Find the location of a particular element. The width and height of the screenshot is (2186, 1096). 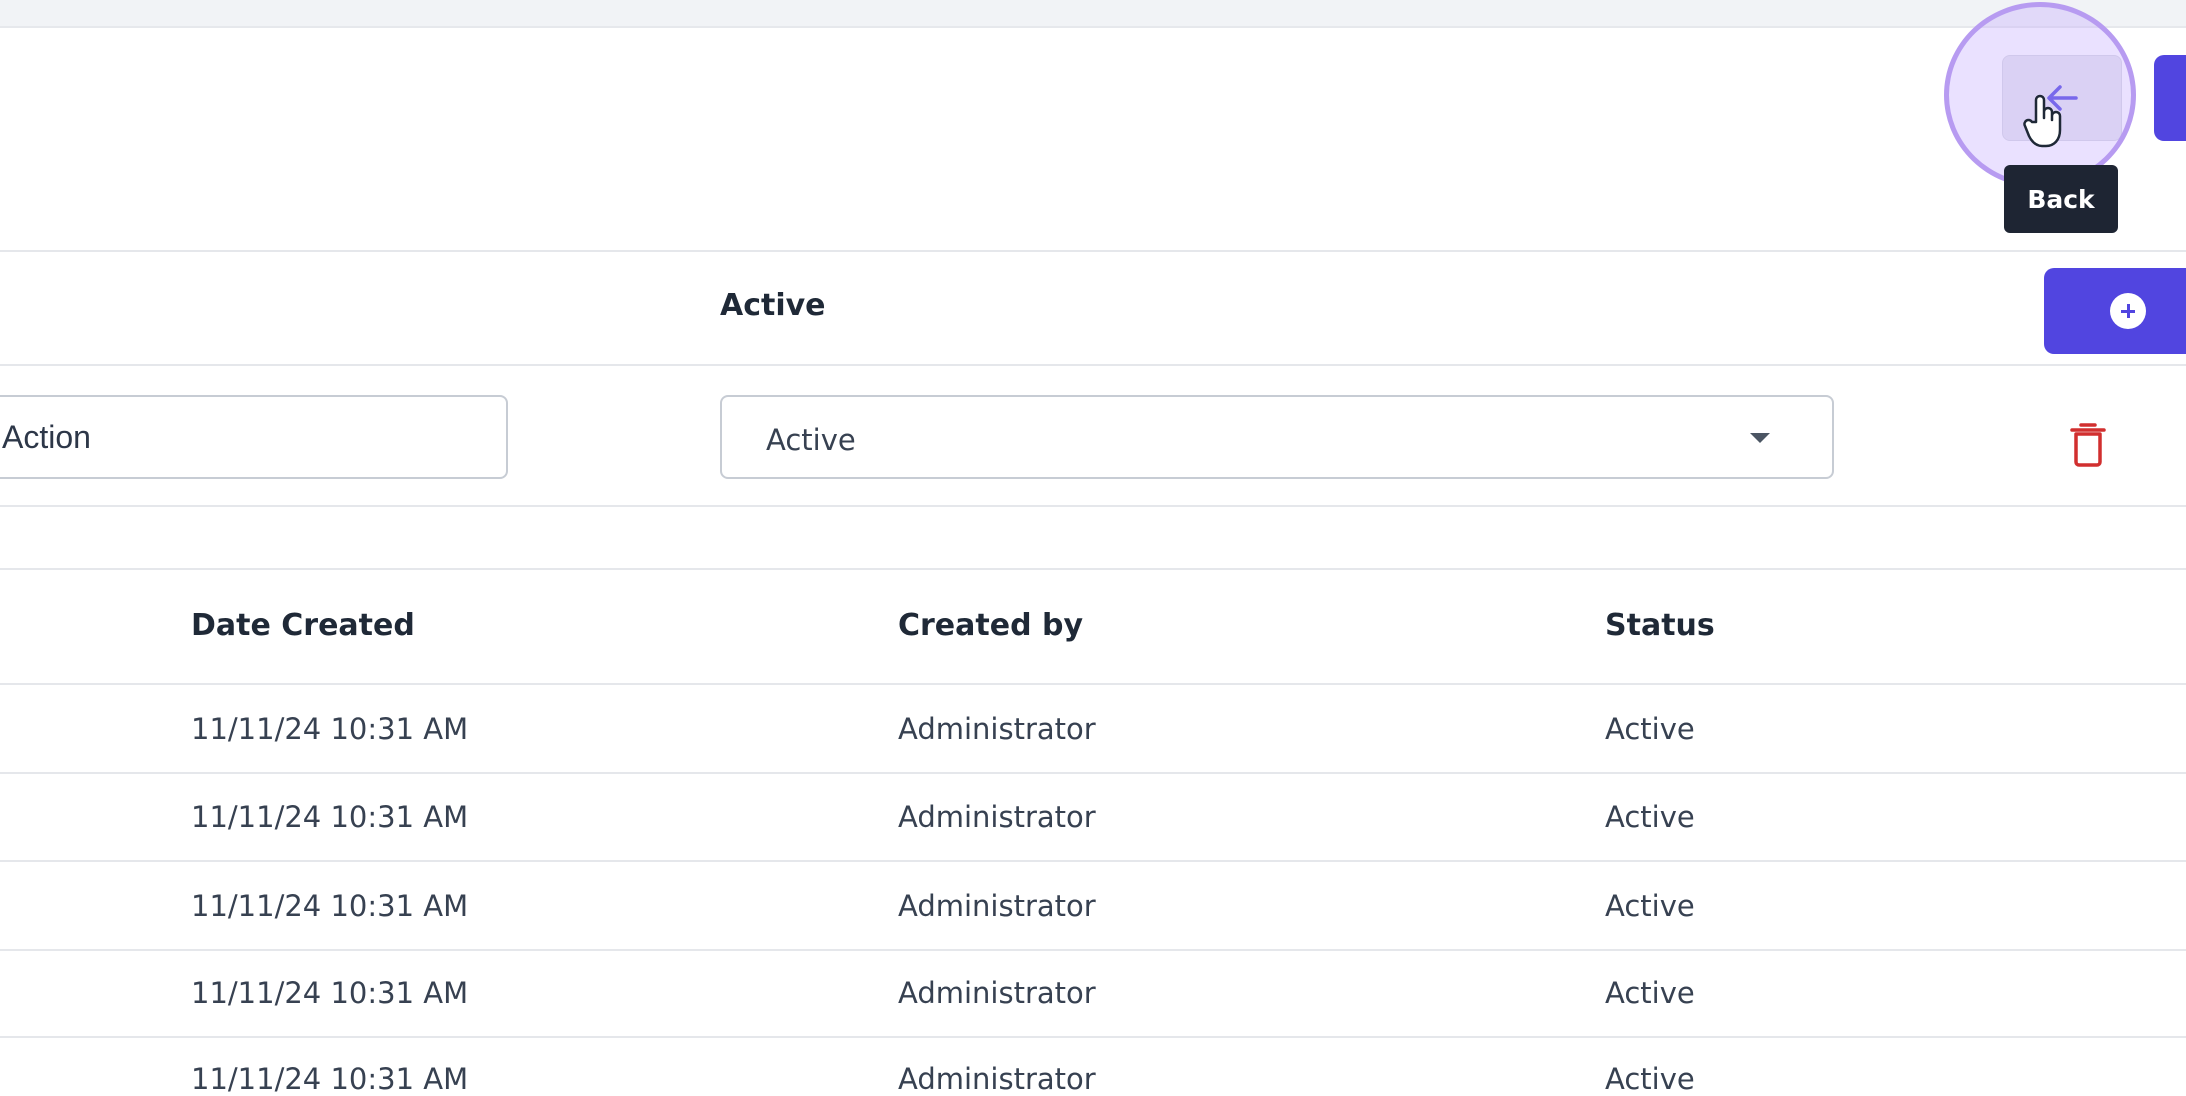

hand-pointer-icon is located at coordinates (2042, 121).